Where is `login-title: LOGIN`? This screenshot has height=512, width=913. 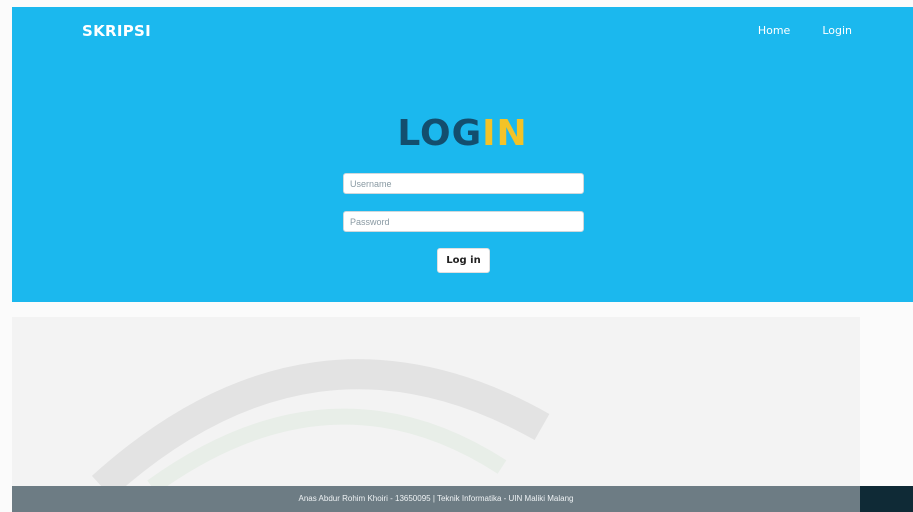
login-title: LOGIN is located at coordinates (462, 133).